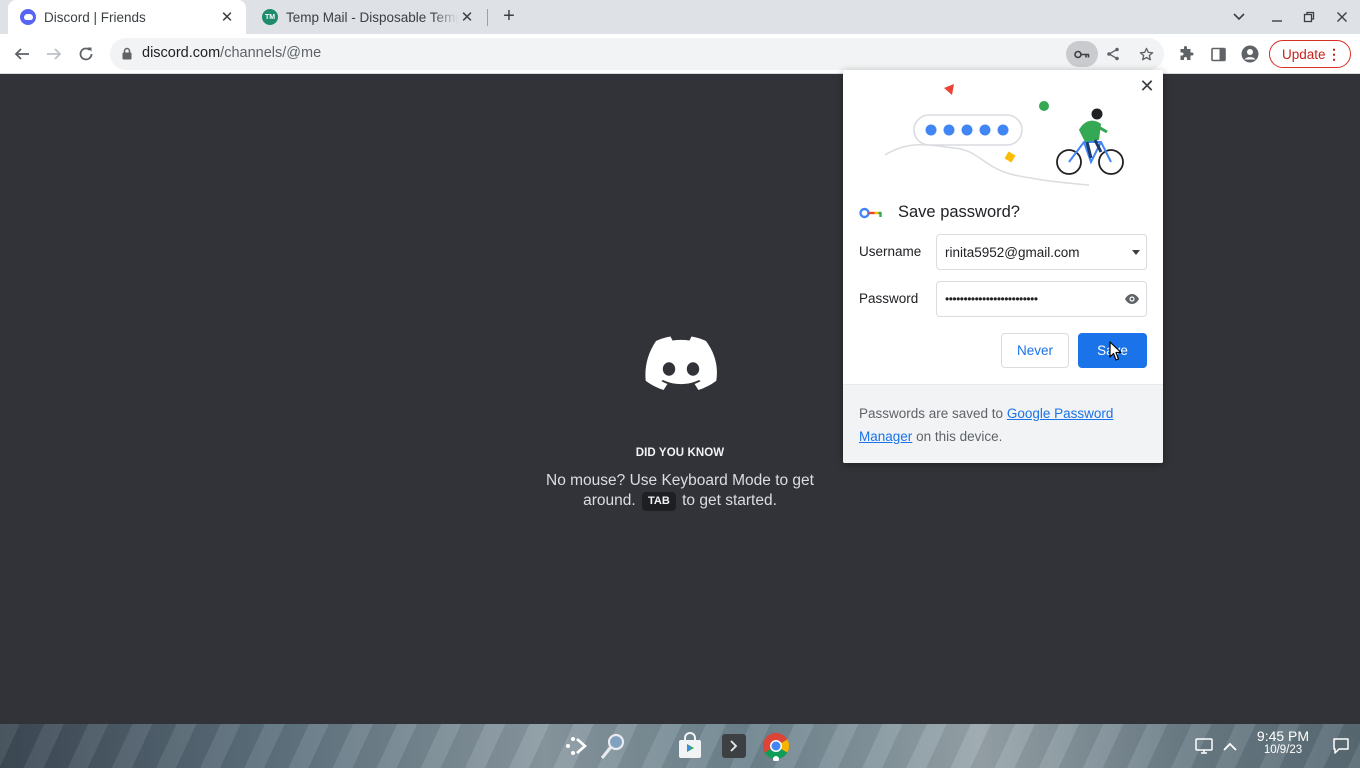  I want to click on clock-time: 9:45 PM, so click(1283, 736).